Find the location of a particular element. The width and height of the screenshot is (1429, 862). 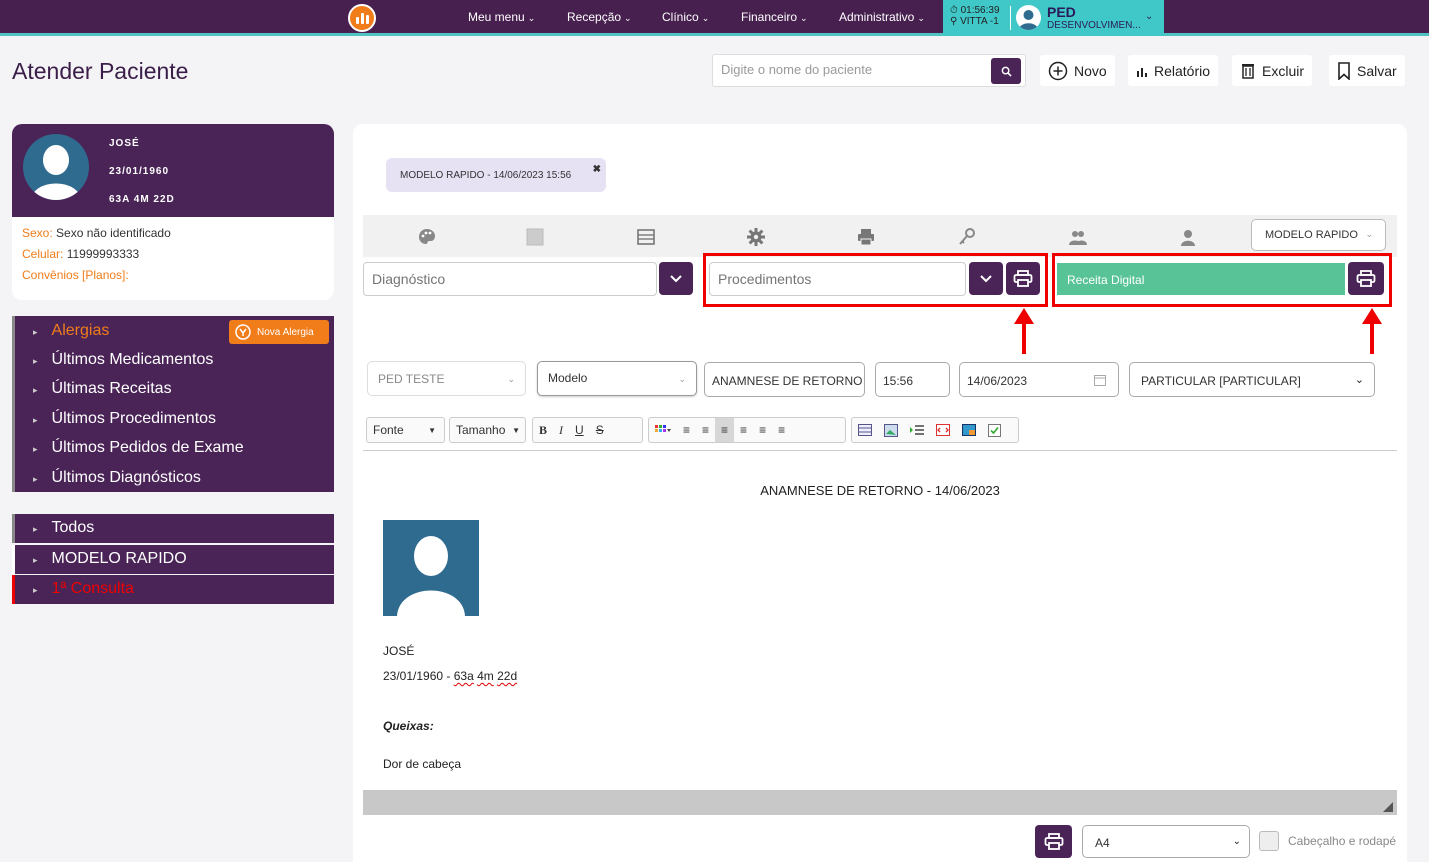

history-item-alergias: ▸ Alergias is located at coordinates (71, 331).